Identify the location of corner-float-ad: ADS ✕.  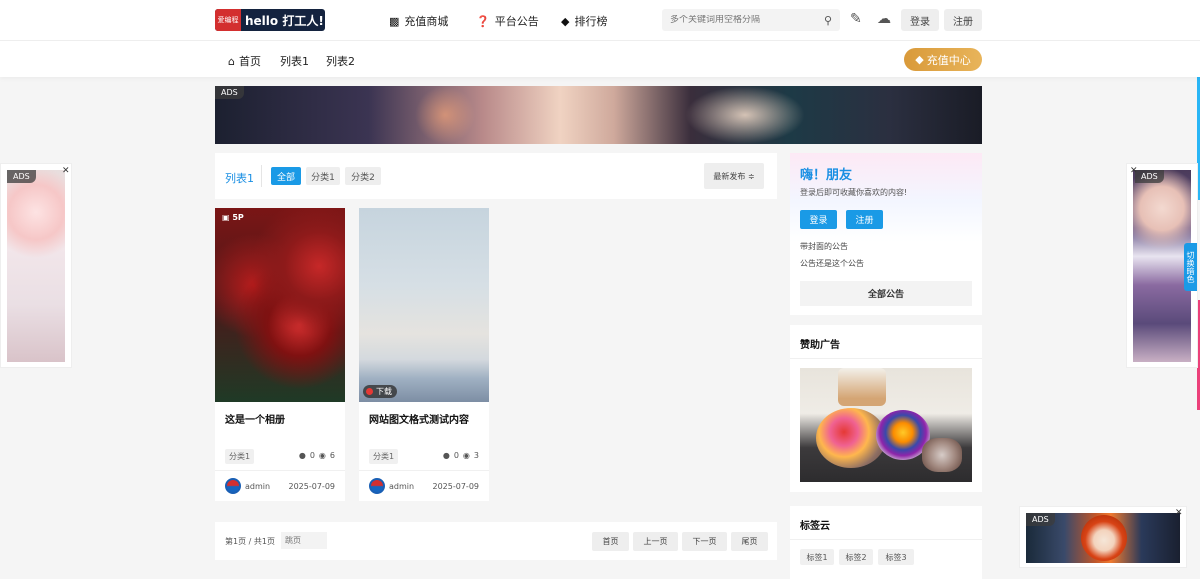
(1103, 537).